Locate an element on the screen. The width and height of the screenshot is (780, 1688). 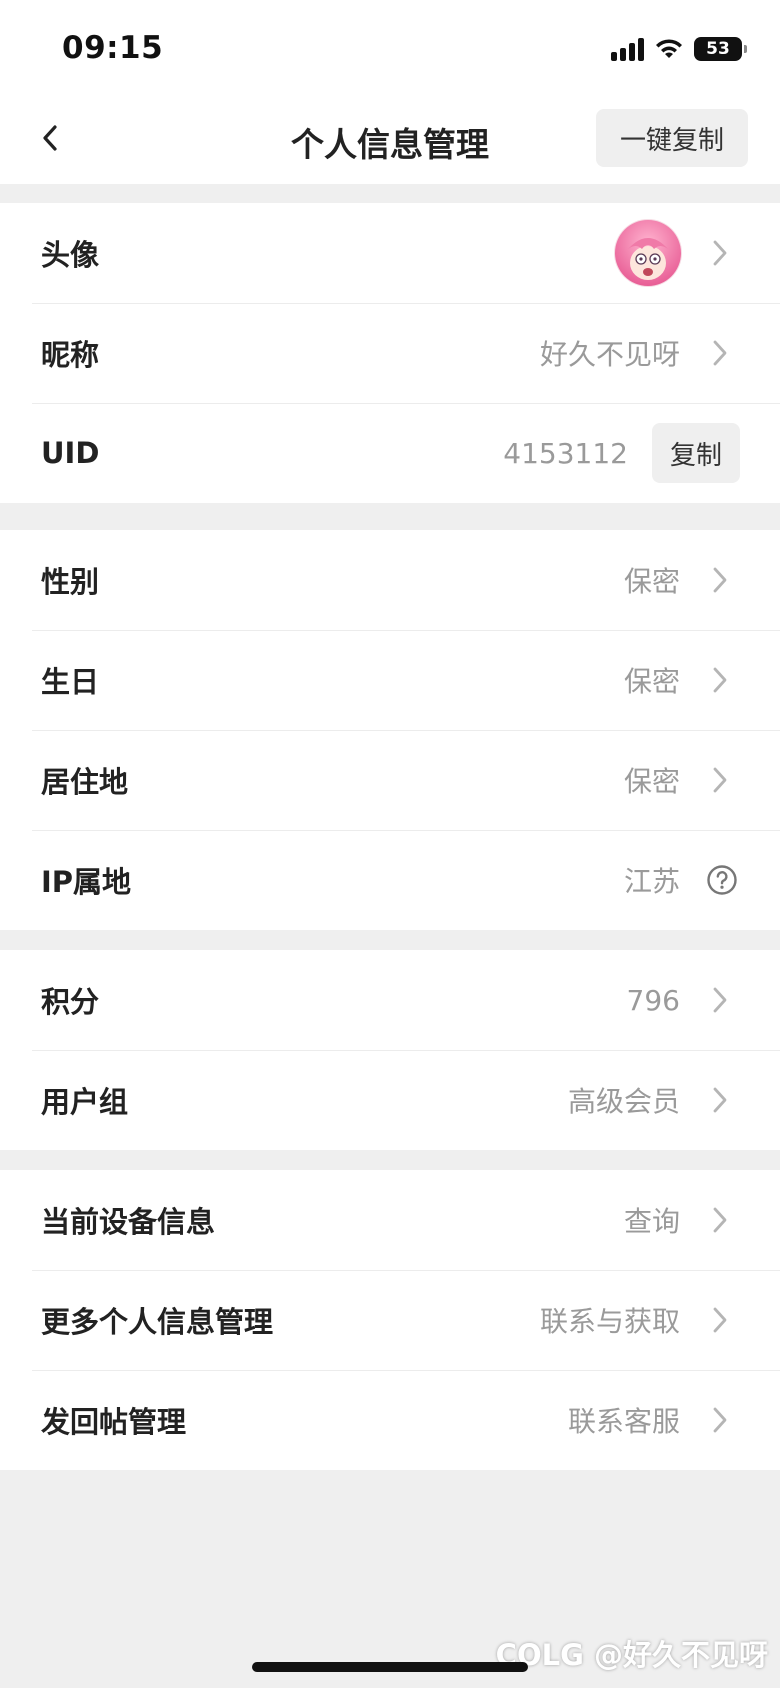
birthday-row: 生日 保密 is located at coordinates (390, 680).